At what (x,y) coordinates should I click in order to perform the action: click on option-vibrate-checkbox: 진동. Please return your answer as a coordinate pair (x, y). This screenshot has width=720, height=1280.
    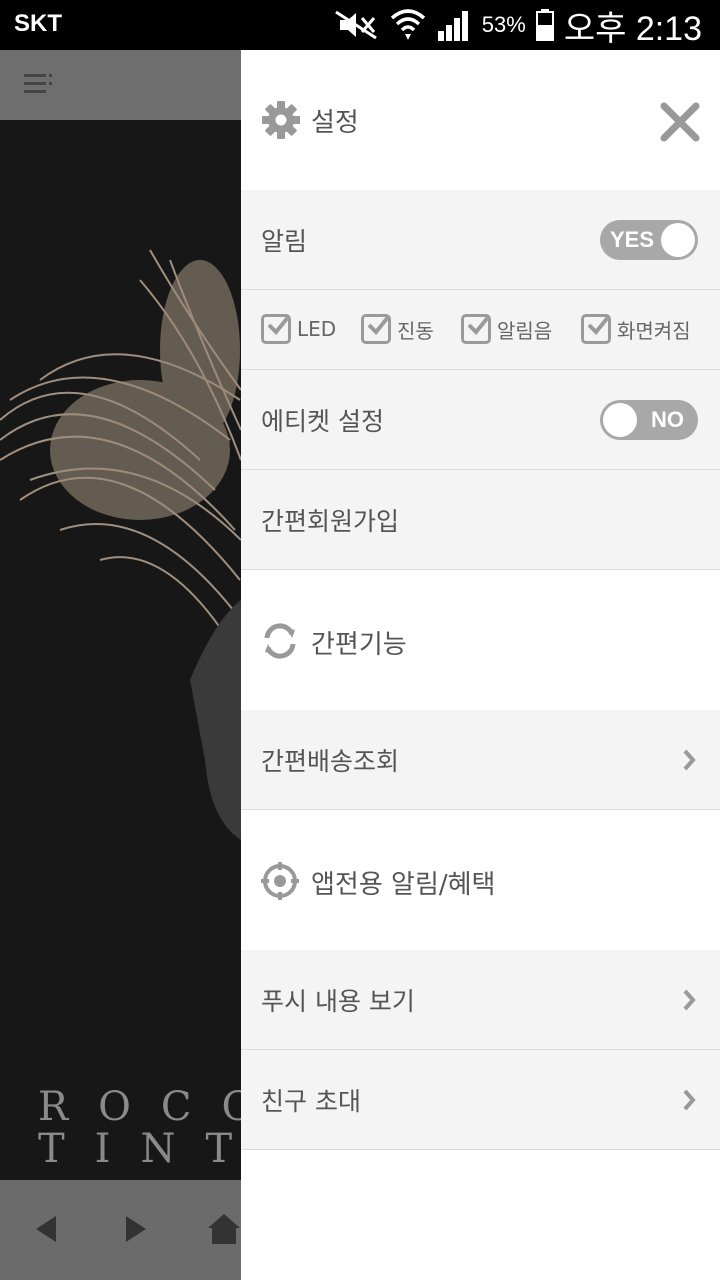
    Looking at the image, I should click on (397, 329).